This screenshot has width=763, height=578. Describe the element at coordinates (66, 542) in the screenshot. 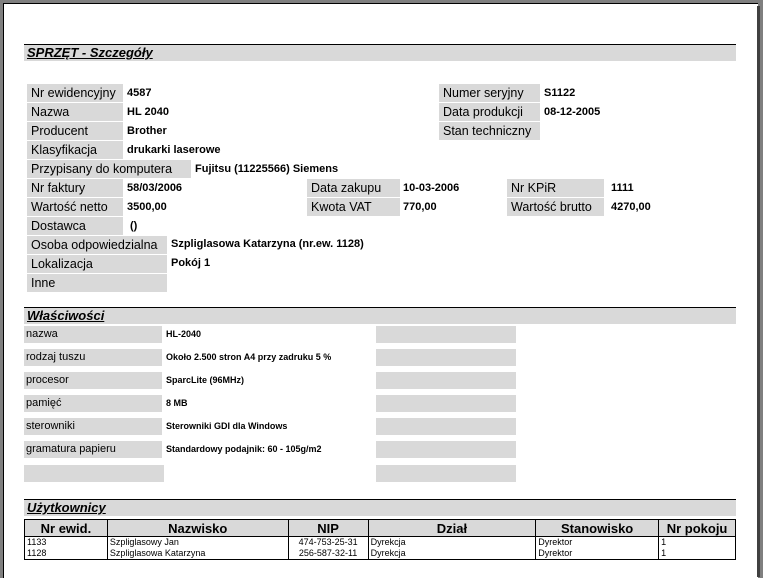

I see `cell-nr-ewid: 1133` at that location.